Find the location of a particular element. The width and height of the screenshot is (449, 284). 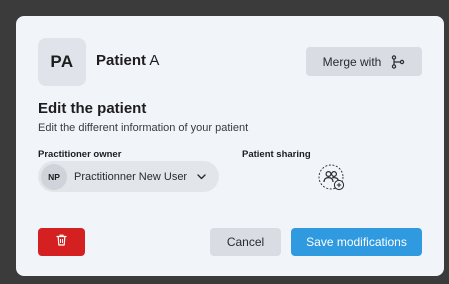

cancel-label: Cancel is located at coordinates (245, 242).